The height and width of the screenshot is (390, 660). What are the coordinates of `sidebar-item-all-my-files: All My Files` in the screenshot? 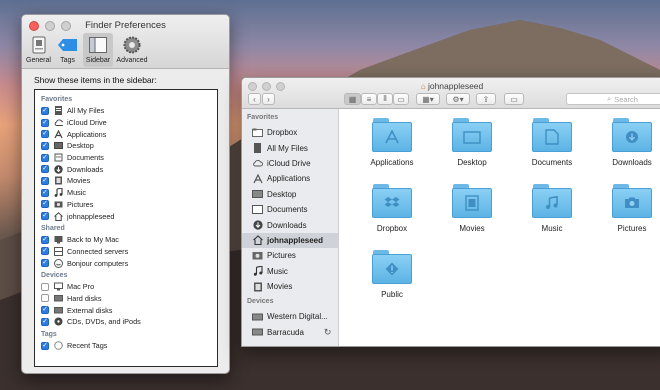 It's located at (290, 147).